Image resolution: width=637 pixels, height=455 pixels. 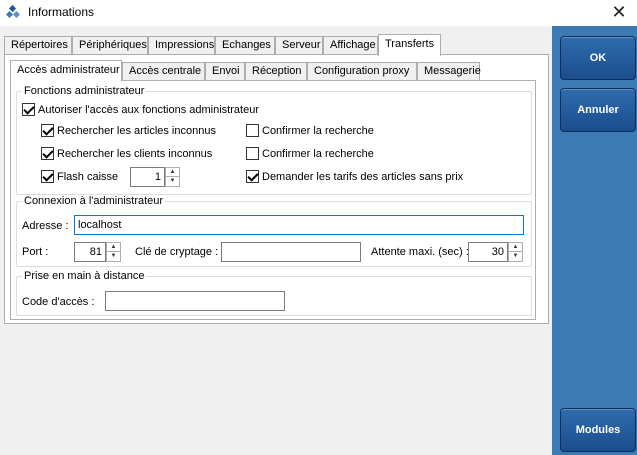 I want to click on code-acces-input, so click(x=195, y=301).